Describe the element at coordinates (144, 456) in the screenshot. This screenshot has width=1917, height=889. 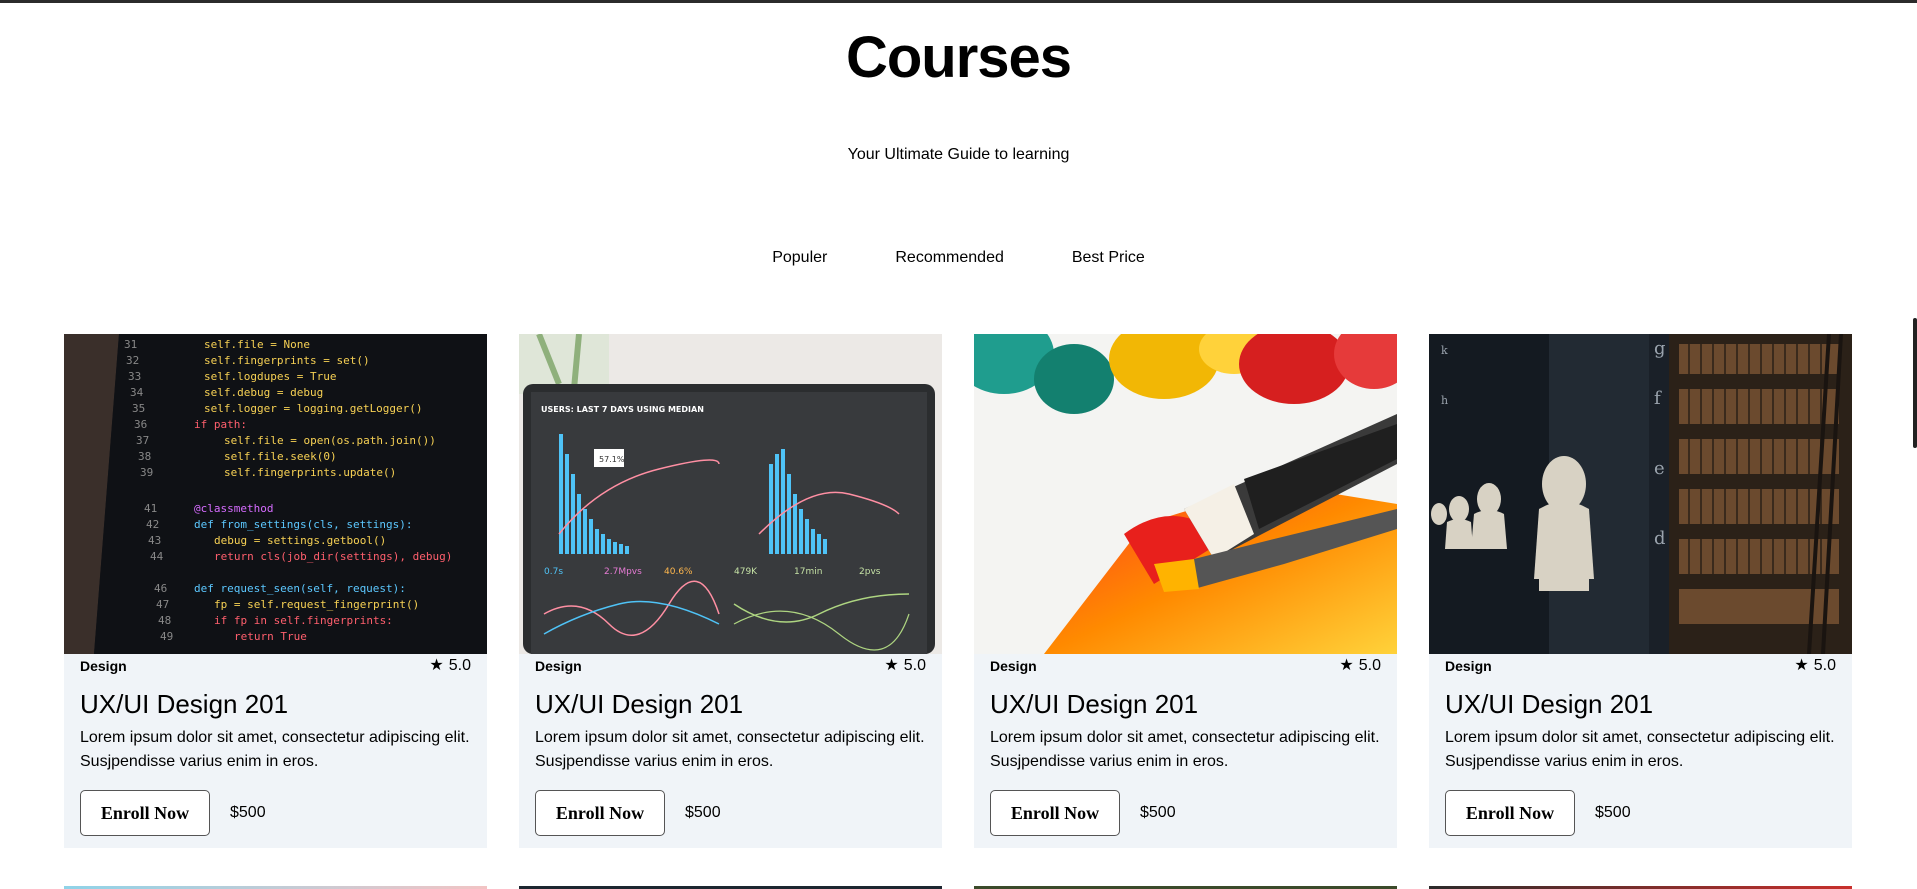
I see `svg-text: 38` at that location.